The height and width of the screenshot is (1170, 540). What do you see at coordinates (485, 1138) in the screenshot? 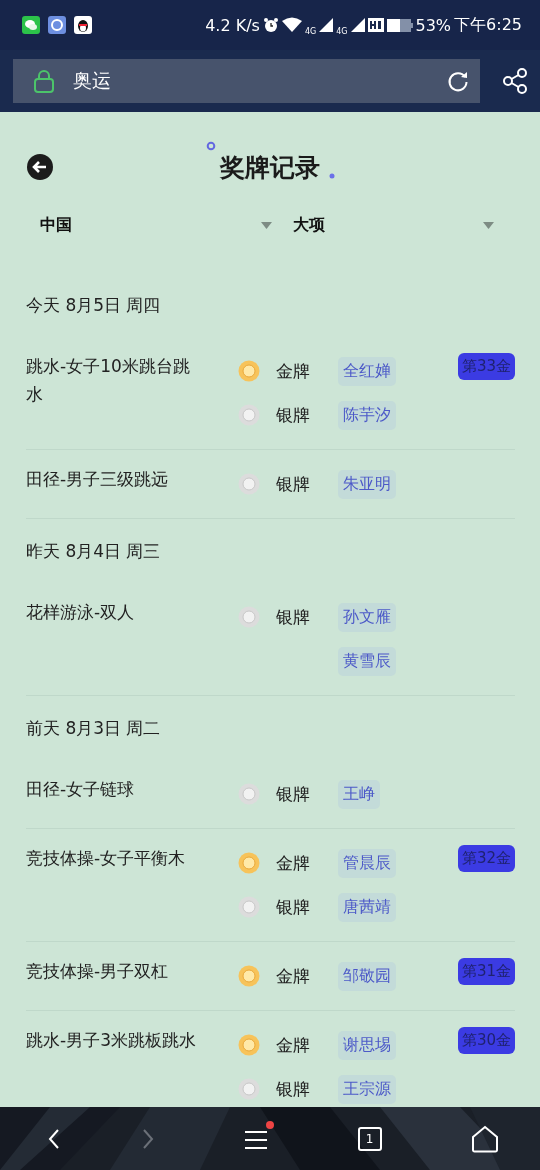
I see `home-icon` at bounding box center [485, 1138].